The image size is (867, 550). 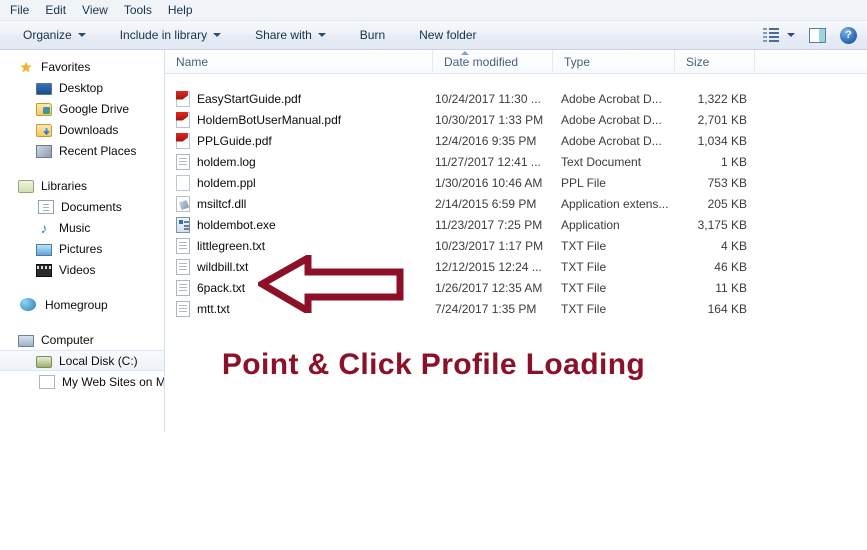 What do you see at coordinates (489, 224) in the screenshot?
I see `file-date-cell: 11/23/2017 7:25 PM` at bounding box center [489, 224].